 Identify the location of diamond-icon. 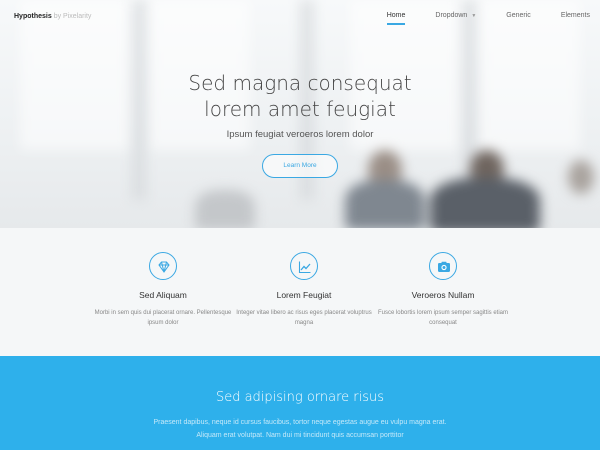
(164, 267).